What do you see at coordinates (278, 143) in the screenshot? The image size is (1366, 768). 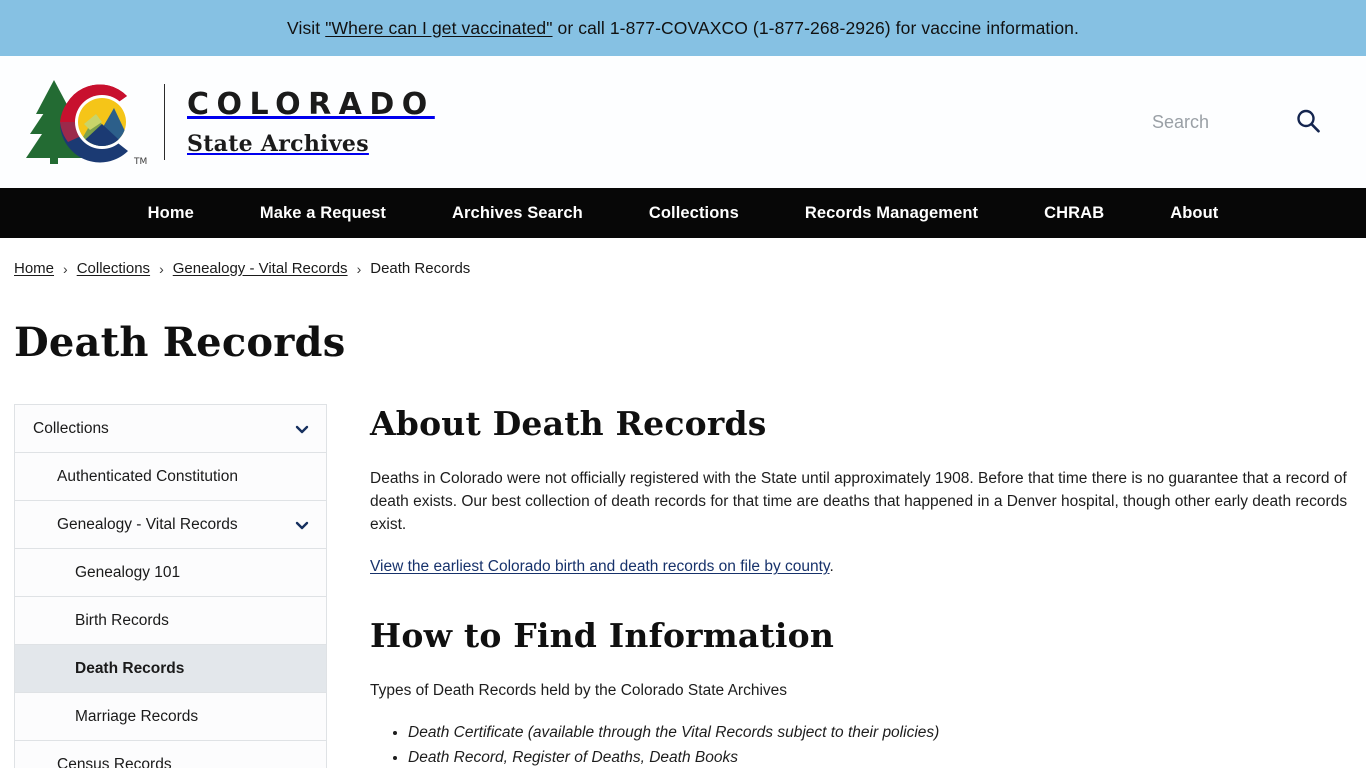 I see `brand-state-archives: State Archives` at bounding box center [278, 143].